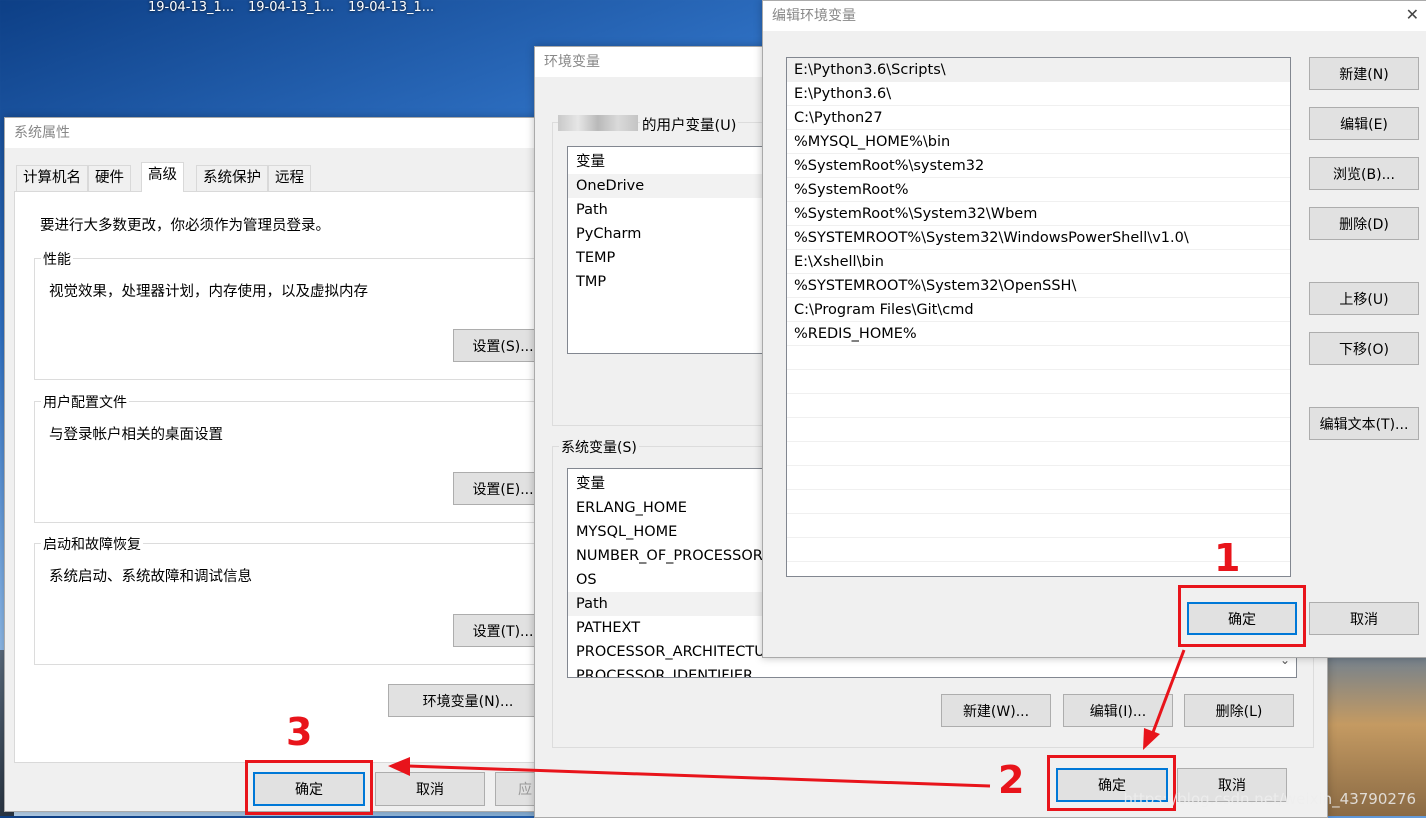  What do you see at coordinates (598, 123) in the screenshot?
I see `user-name-blurred` at bounding box center [598, 123].